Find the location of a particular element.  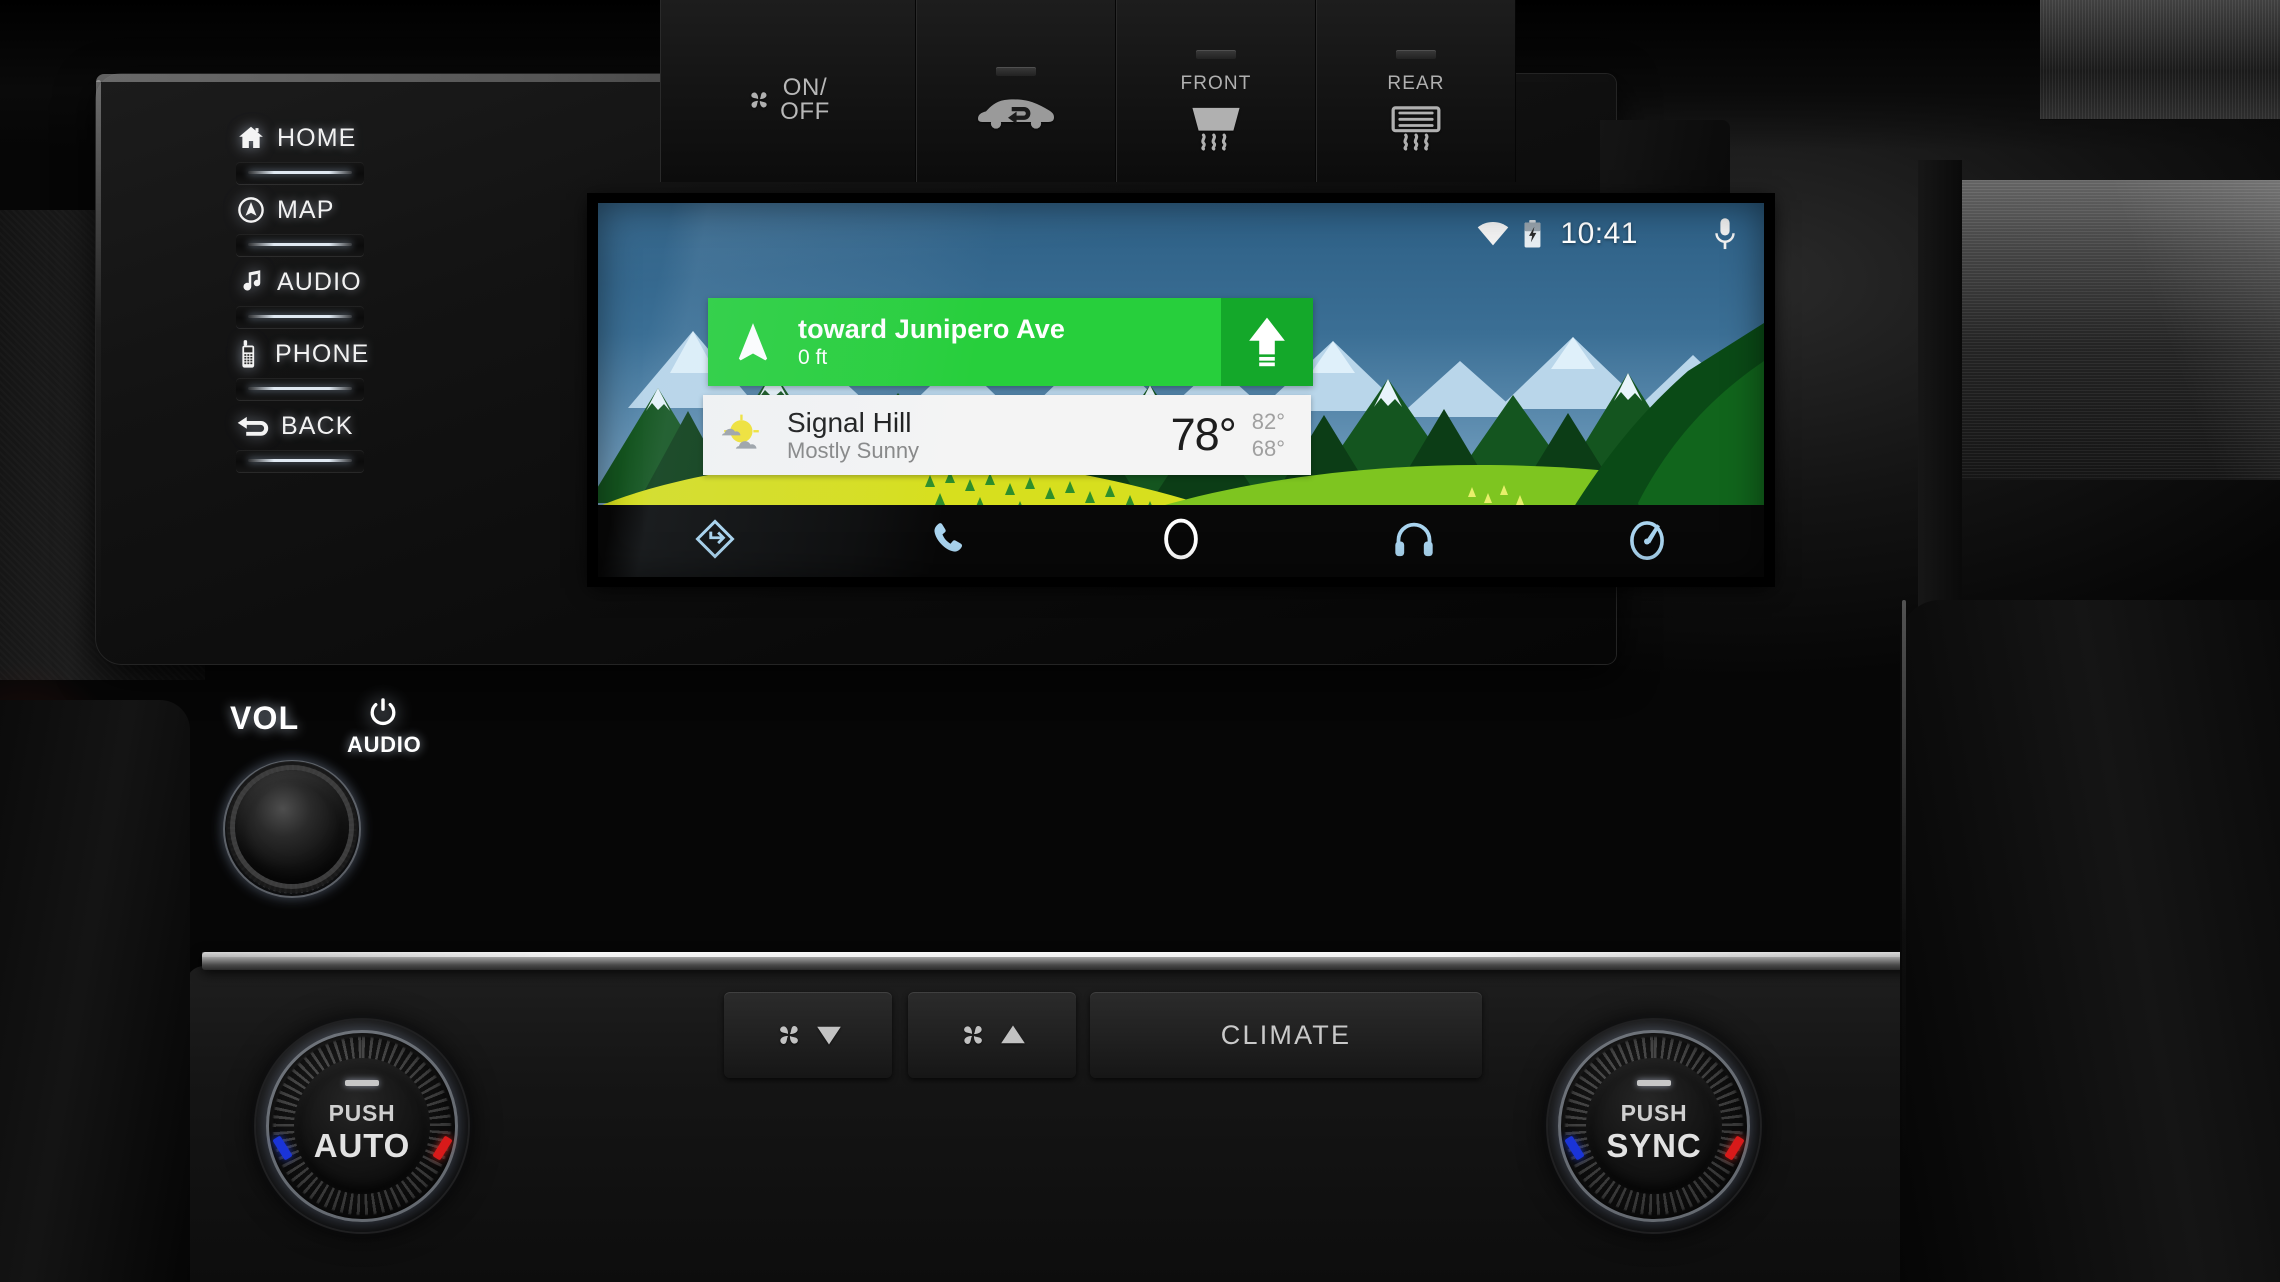

straight-ahead-arrow-icon is located at coordinates (1267, 342).